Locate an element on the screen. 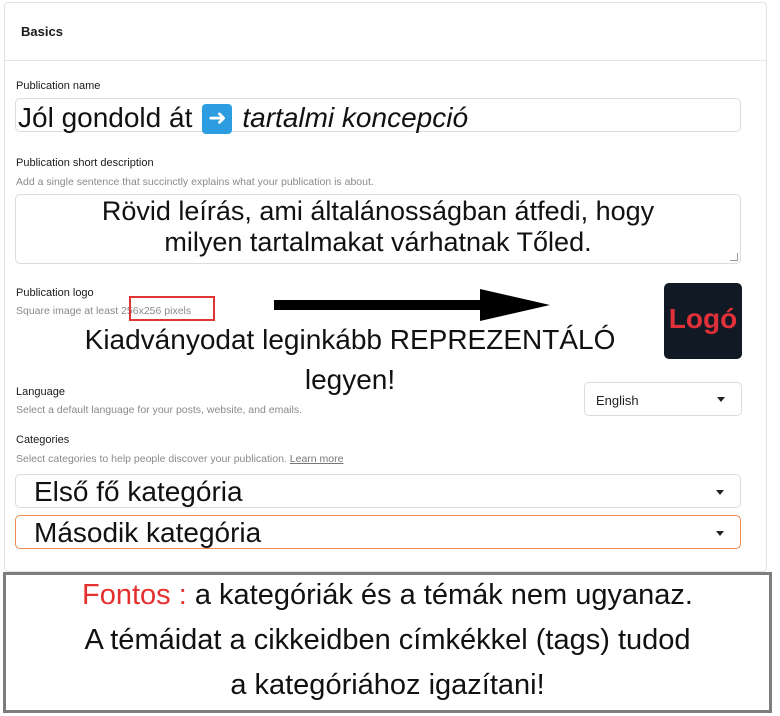 This screenshot has height=716, width=780. primary-category-select: Első fő kategória is located at coordinates (378, 491).